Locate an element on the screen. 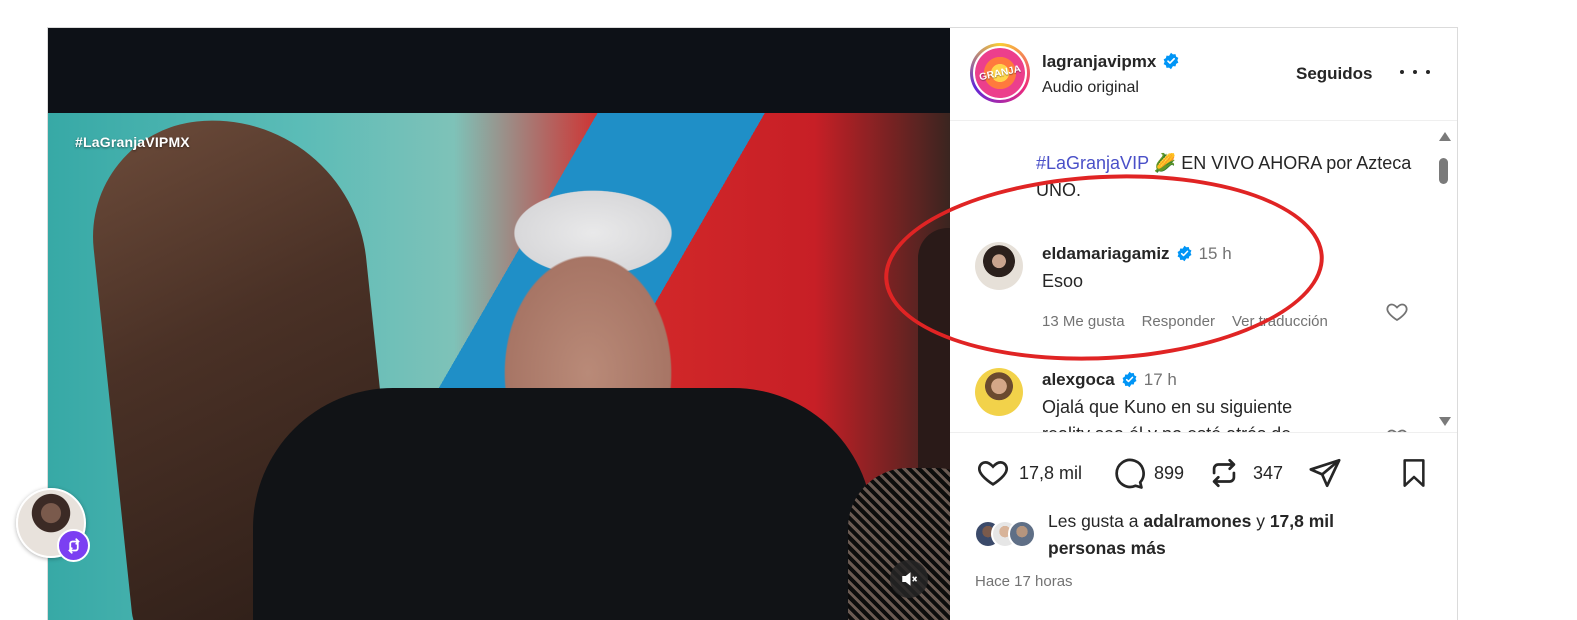  audio-label: Audio original is located at coordinates (1090, 88).